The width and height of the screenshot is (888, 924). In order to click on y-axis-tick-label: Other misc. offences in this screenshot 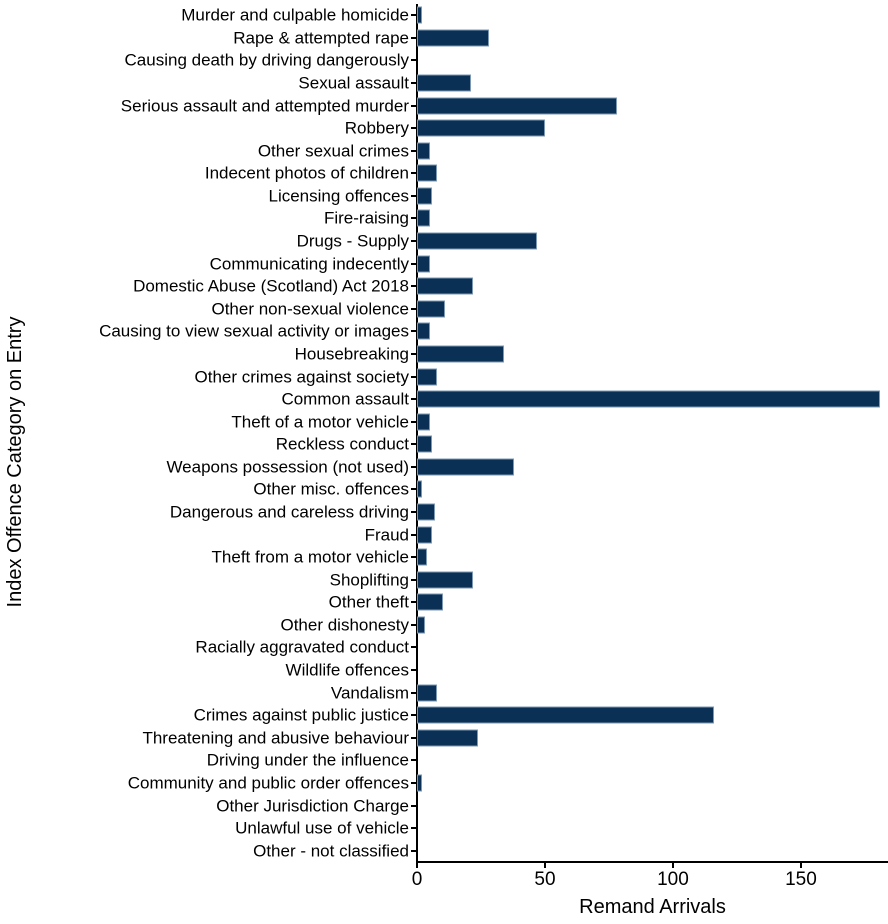, I will do `click(331, 489)`.